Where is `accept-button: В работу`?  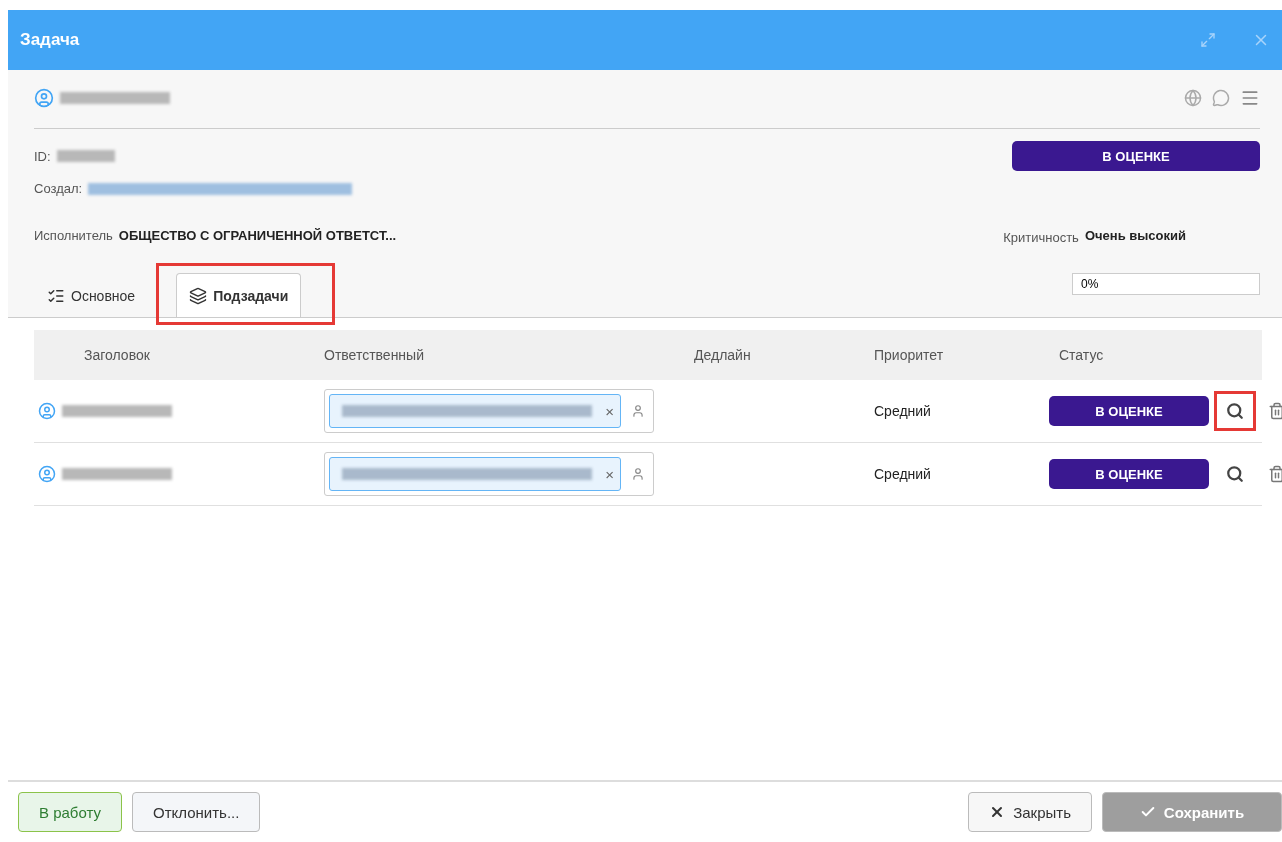
accept-button: В работу is located at coordinates (70, 812).